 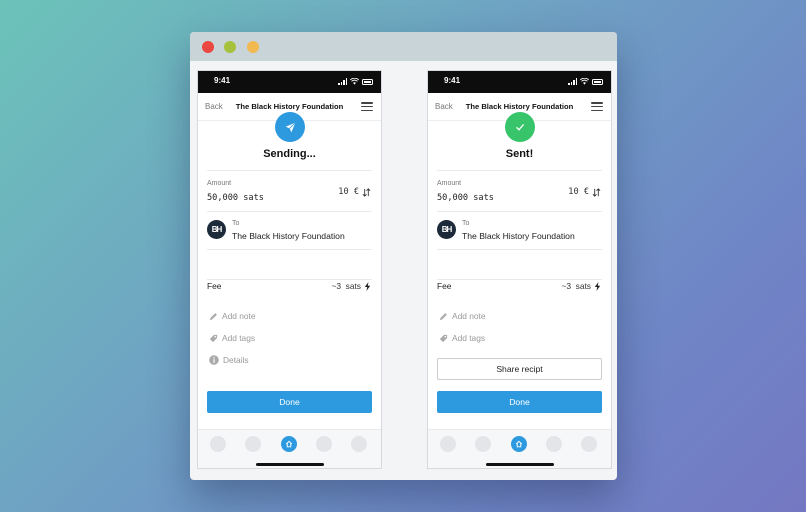 I want to click on checkmark-icon, so click(x=520, y=127).